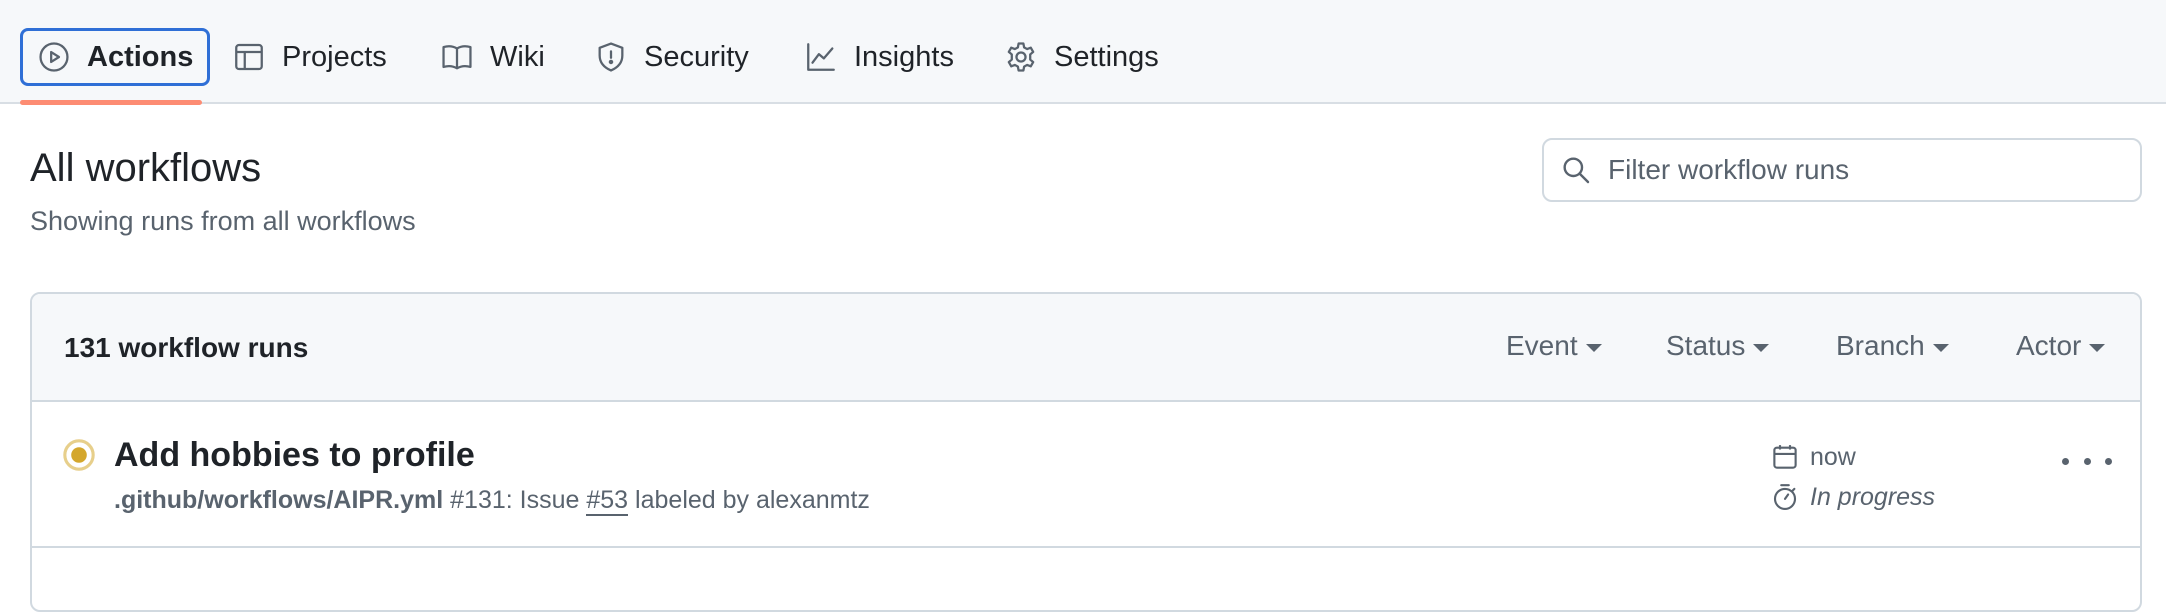 This screenshot has width=2166, height=612. I want to click on branch-filter-dropdown: Branch, so click(1892, 346).